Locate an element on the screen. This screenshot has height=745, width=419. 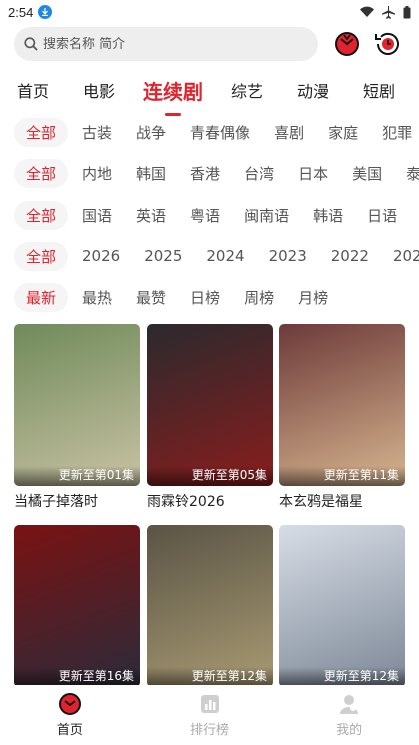
filter-region-korea: 韩国 is located at coordinates (151, 173).